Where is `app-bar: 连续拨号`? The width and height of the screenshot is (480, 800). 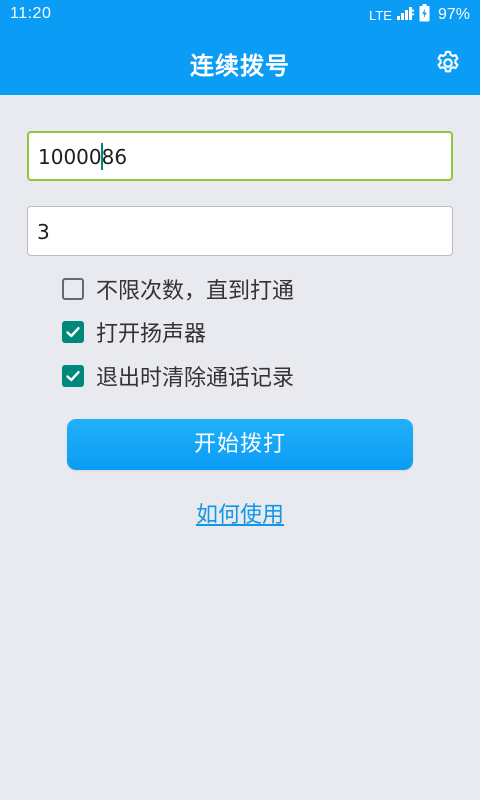 app-bar: 连续拨号 is located at coordinates (240, 62).